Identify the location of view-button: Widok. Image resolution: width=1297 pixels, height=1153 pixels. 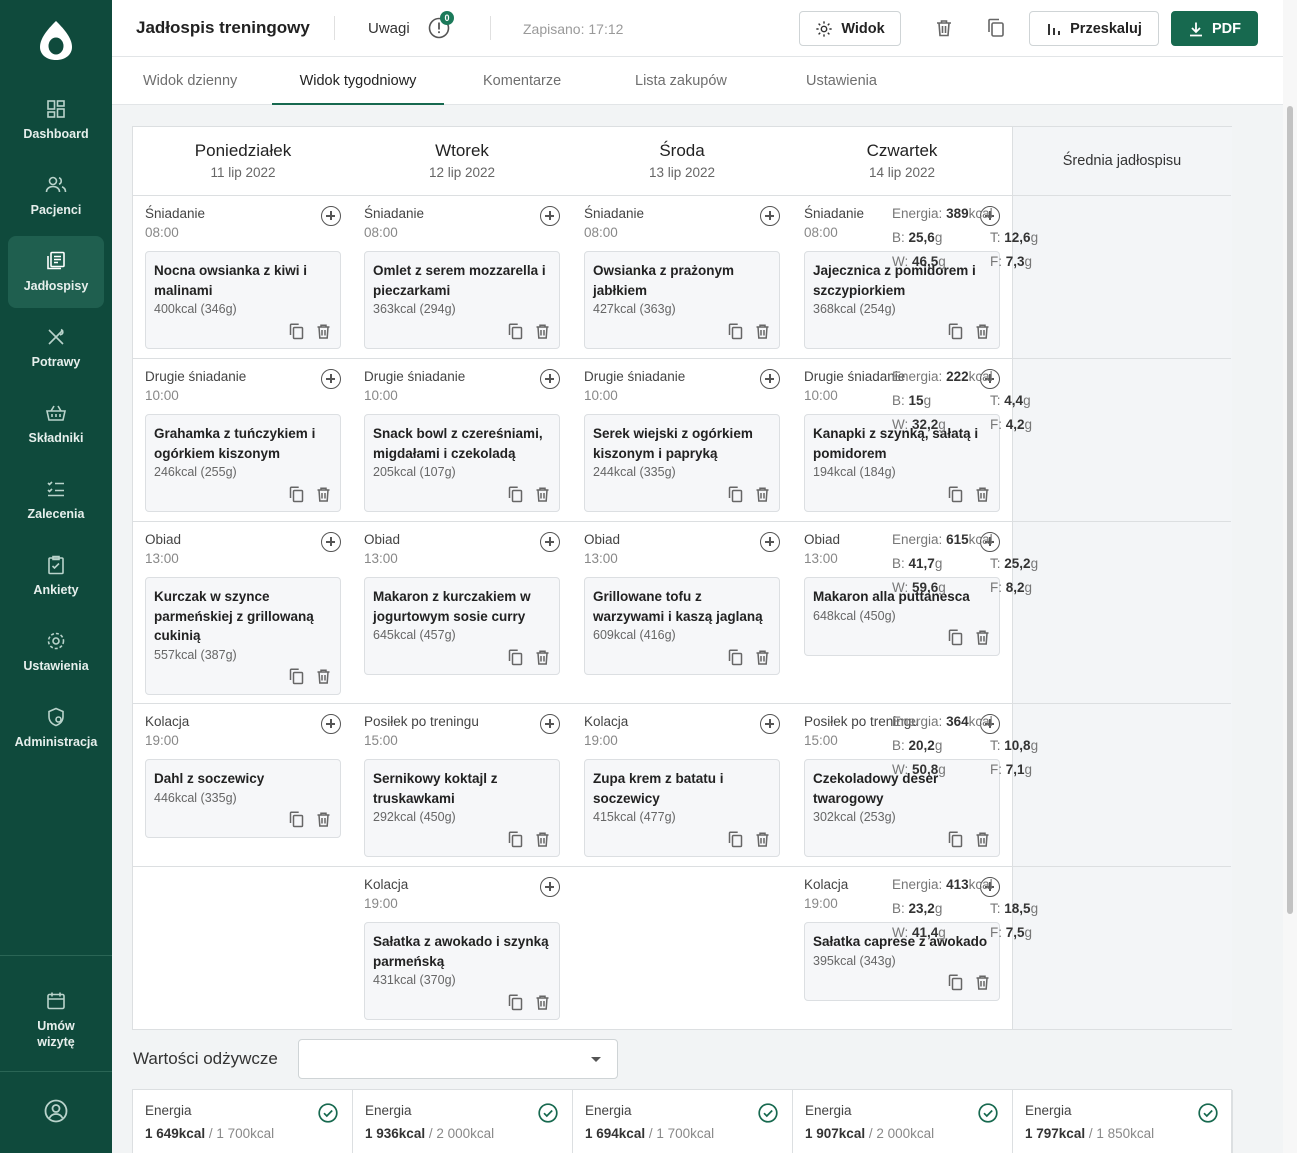
(850, 28).